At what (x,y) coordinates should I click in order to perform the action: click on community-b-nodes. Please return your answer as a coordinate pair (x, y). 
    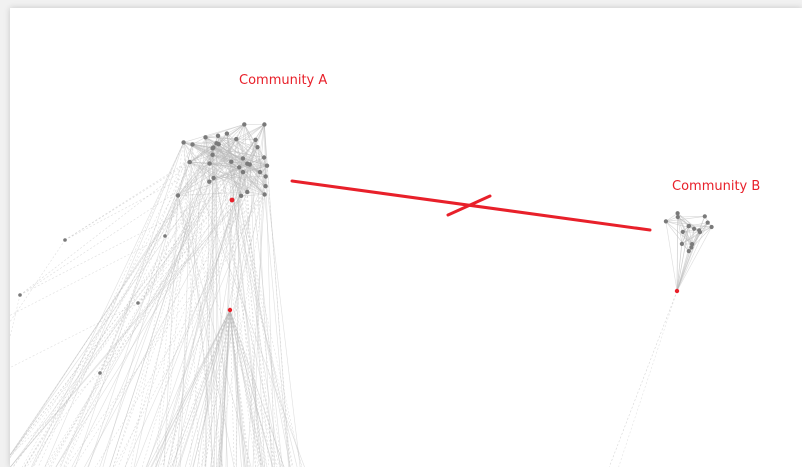
    Looking at the image, I should click on (688, 252).